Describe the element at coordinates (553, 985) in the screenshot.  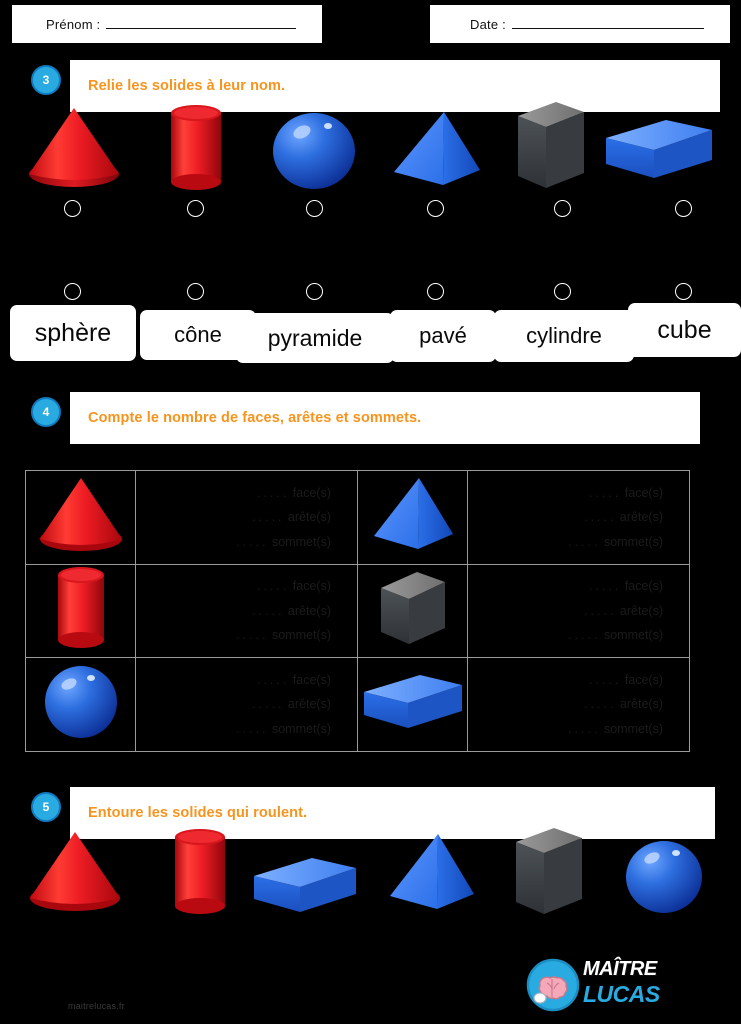
I see `brain-icon` at that location.